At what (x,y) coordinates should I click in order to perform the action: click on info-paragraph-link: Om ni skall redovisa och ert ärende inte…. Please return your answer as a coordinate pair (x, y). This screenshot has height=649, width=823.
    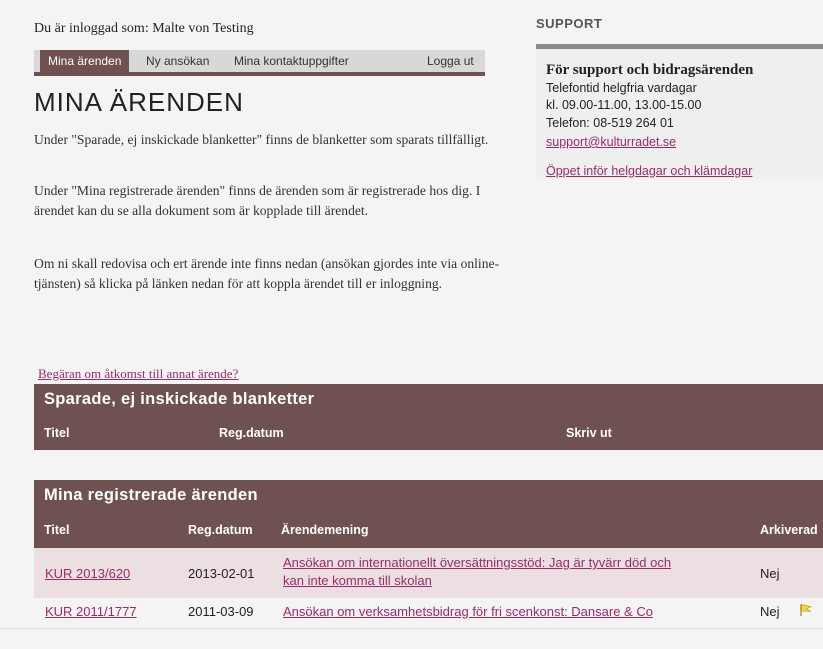
    Looking at the image, I should click on (267, 273).